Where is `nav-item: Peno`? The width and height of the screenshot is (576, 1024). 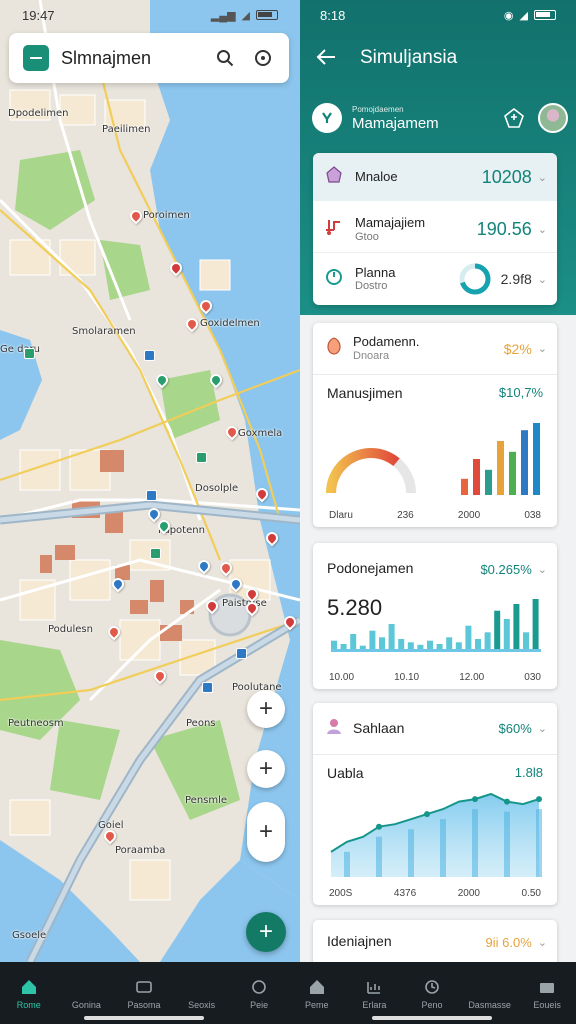
nav-item: Peno is located at coordinates (432, 993).